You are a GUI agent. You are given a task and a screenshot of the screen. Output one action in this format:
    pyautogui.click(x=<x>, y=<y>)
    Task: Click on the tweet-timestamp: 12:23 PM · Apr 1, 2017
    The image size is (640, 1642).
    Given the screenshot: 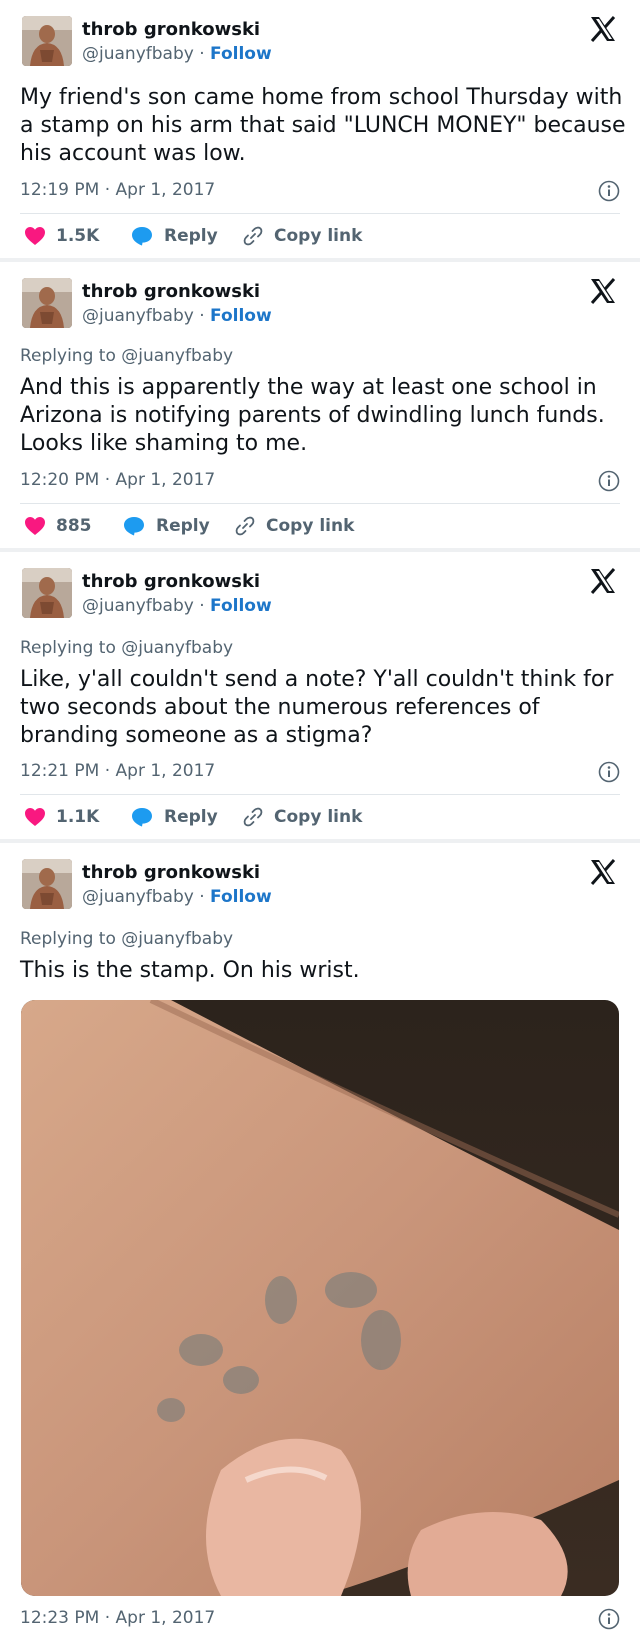 What is the action you would take?
    pyautogui.click(x=117, y=1618)
    